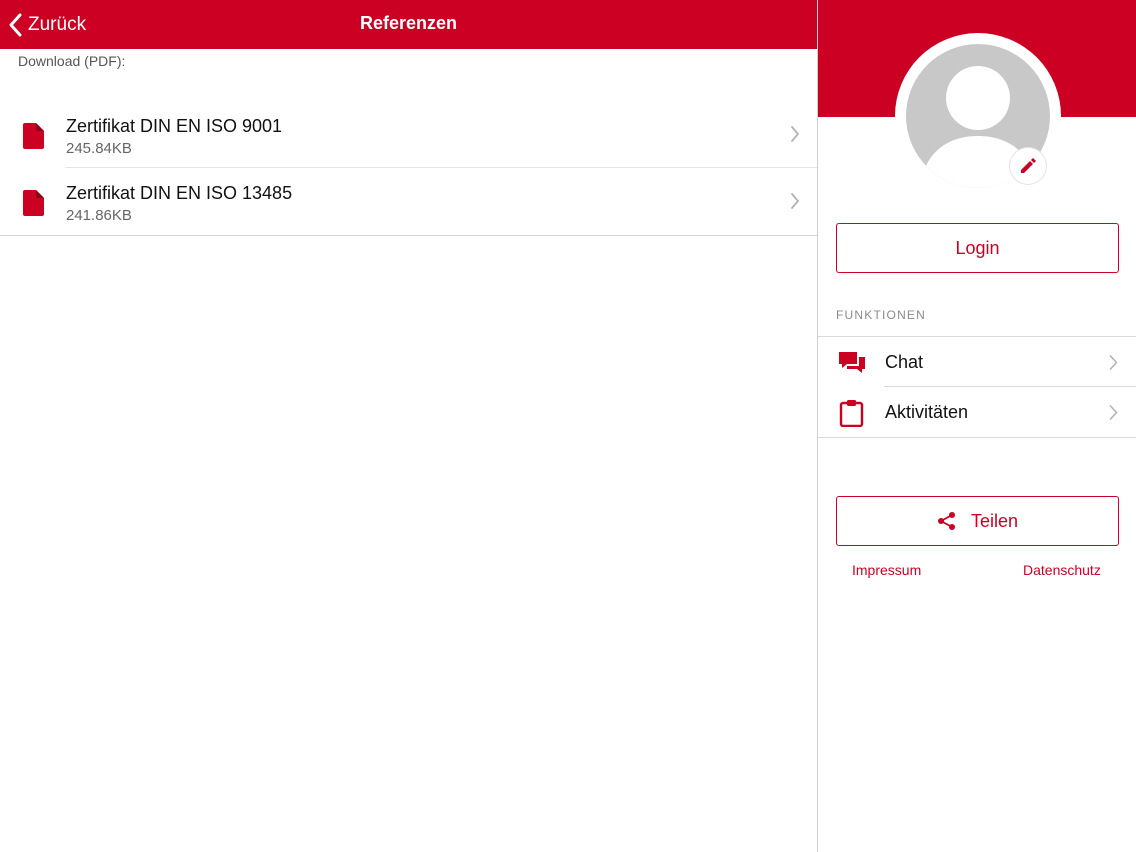  I want to click on privacy-link: Datenschutz, so click(1062, 570).